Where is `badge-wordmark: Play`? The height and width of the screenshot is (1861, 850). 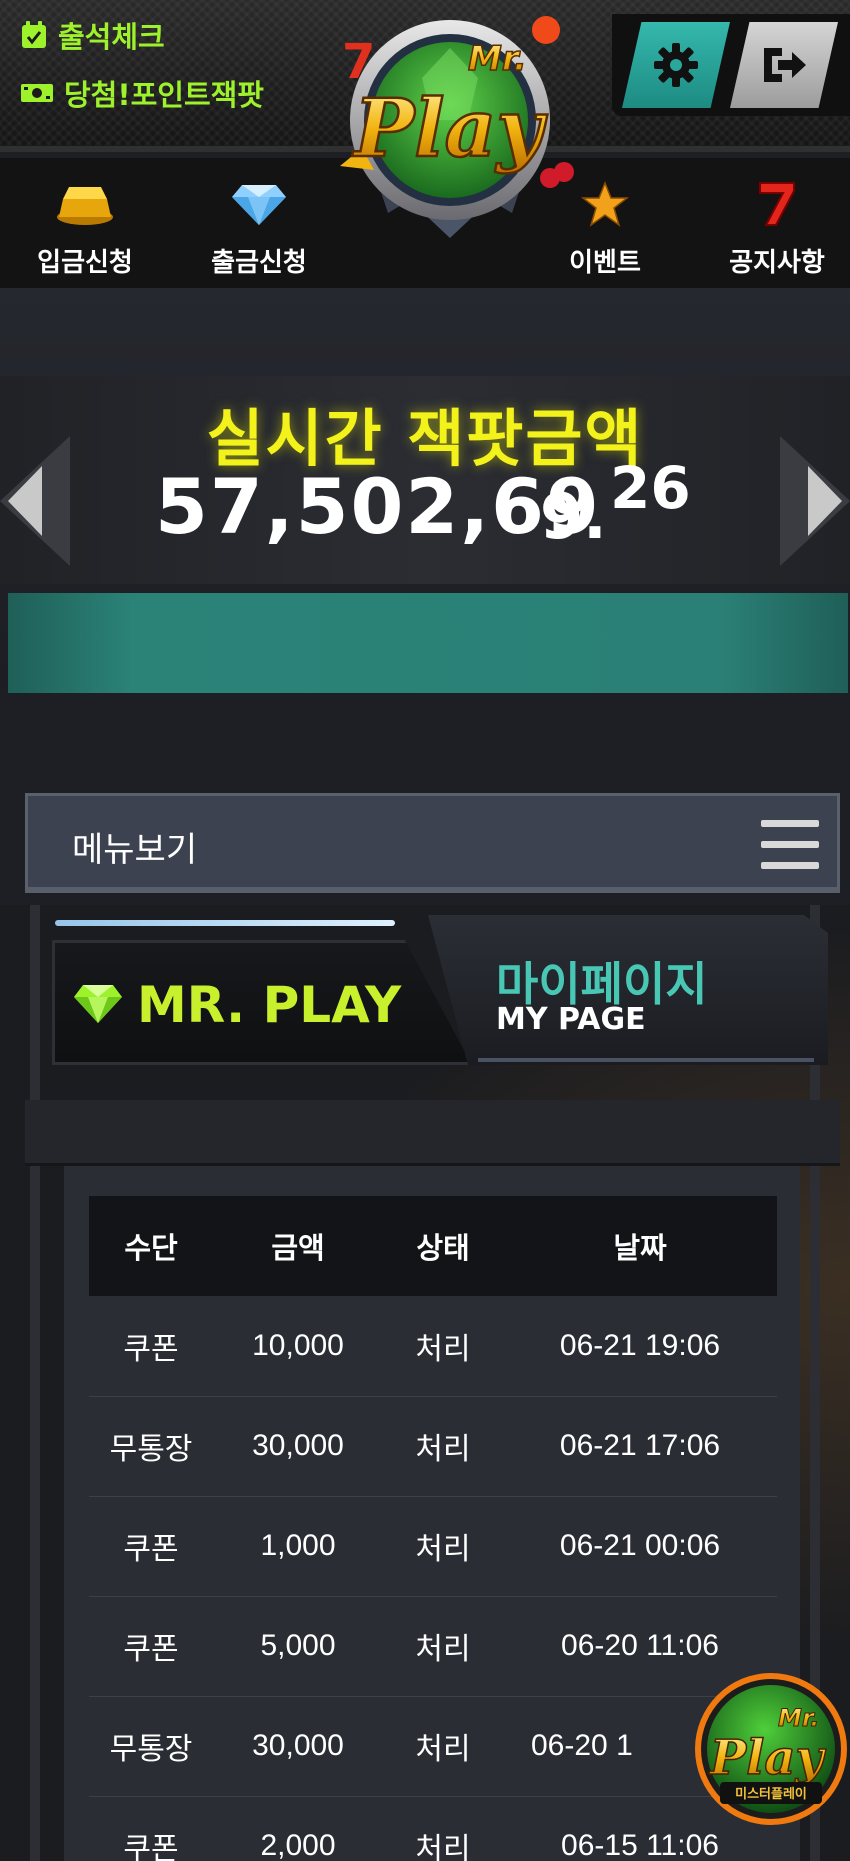
badge-wordmark: Play is located at coordinates (767, 1758).